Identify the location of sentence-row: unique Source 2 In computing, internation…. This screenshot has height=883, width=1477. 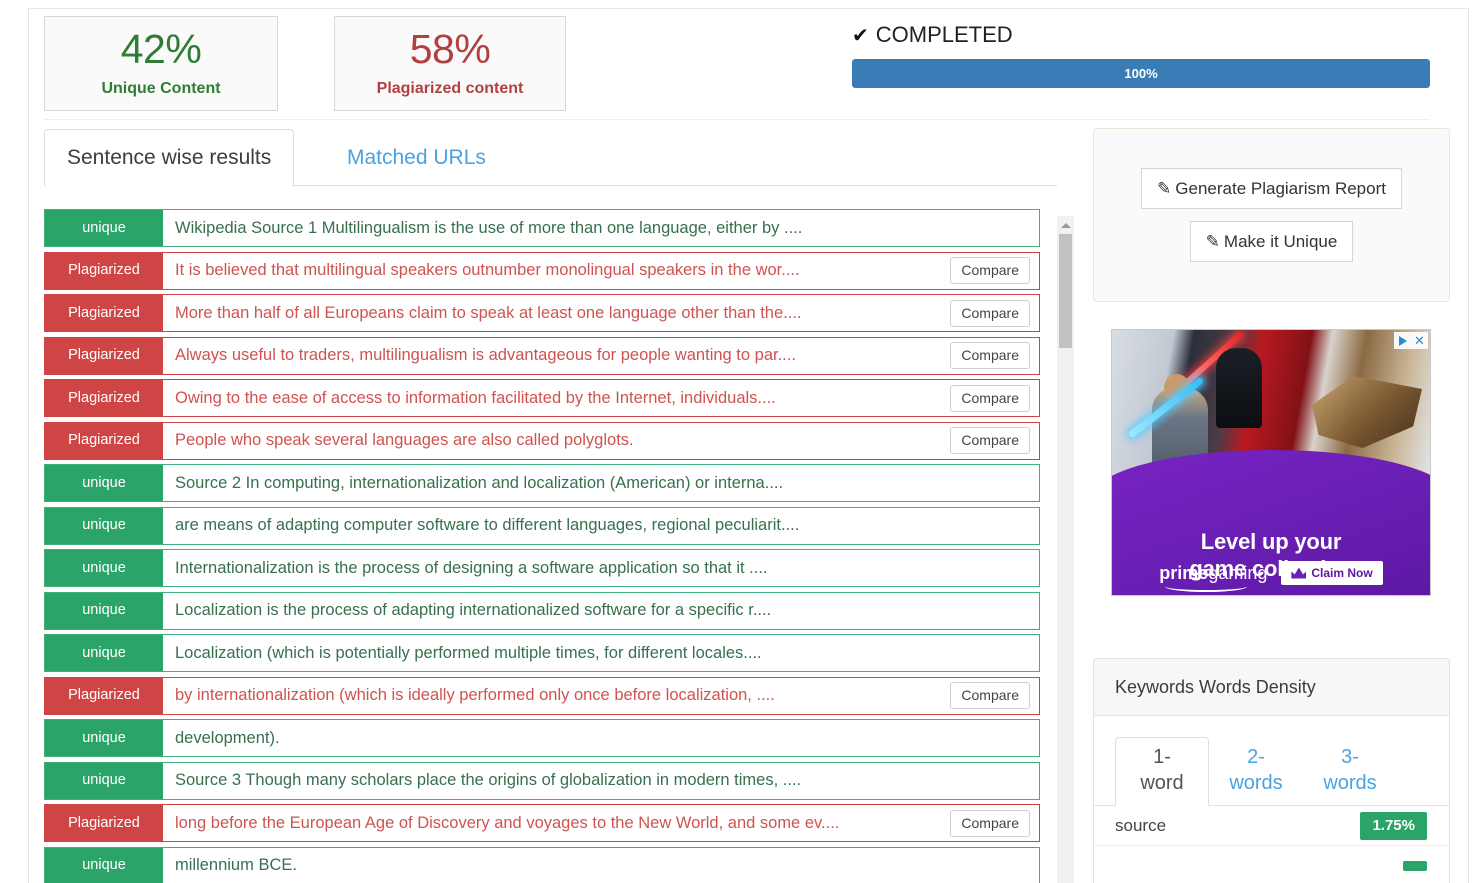
(542, 483).